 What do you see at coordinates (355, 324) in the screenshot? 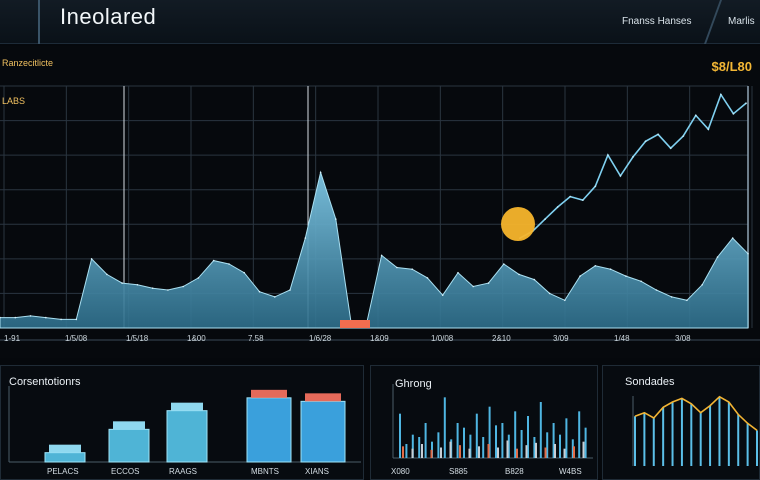
I see `low-marker` at bounding box center [355, 324].